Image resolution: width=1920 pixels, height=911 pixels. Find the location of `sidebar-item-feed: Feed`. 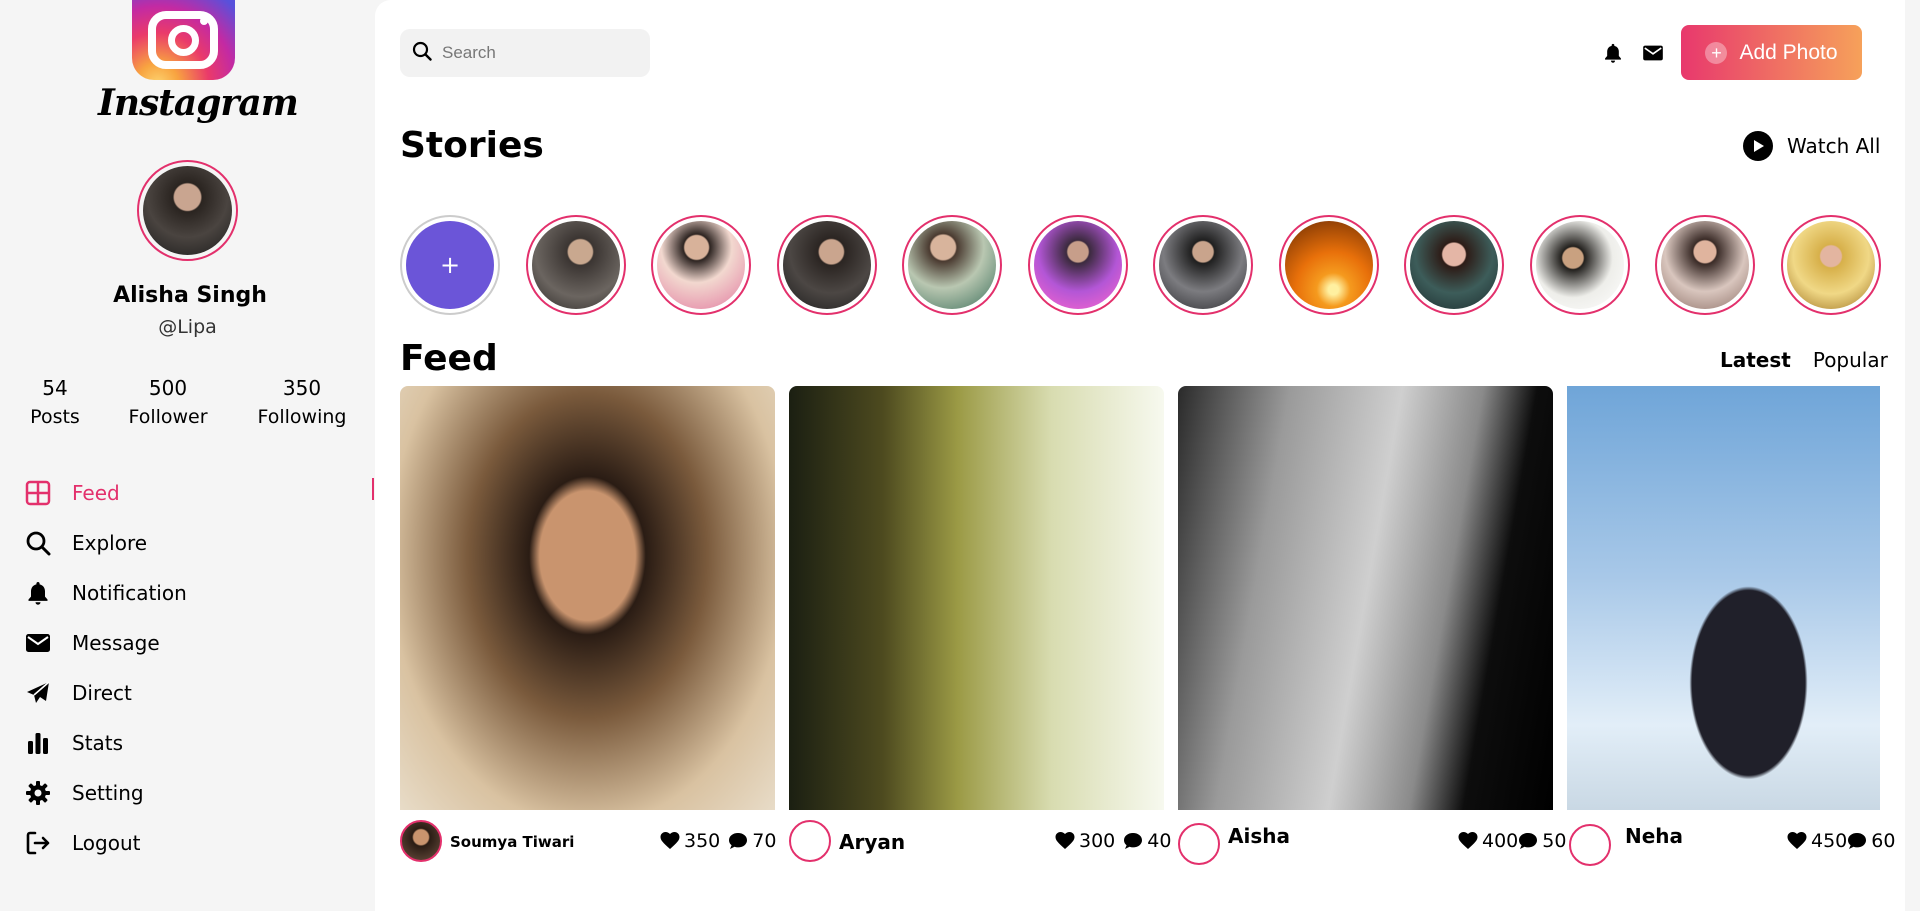

sidebar-item-feed: Feed is located at coordinates (105, 493).